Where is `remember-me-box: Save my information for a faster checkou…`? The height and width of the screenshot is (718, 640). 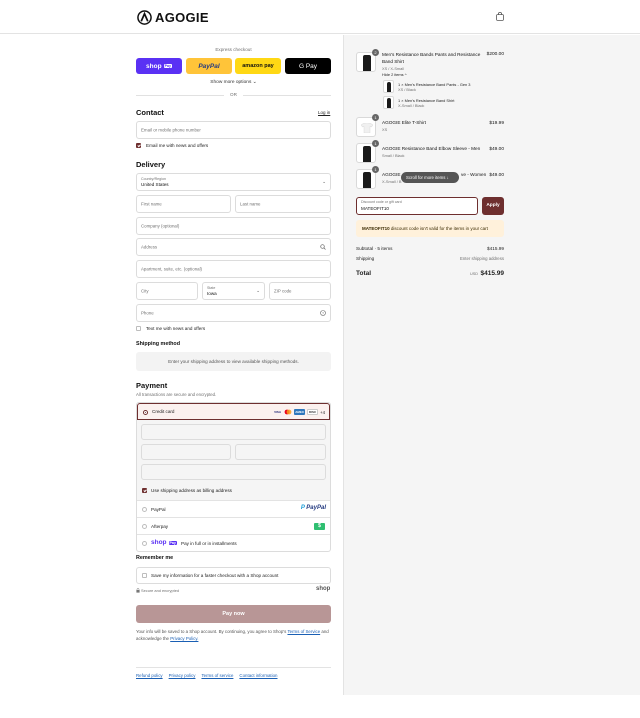 remember-me-box: Save my information for a faster checkou… is located at coordinates (233, 575).